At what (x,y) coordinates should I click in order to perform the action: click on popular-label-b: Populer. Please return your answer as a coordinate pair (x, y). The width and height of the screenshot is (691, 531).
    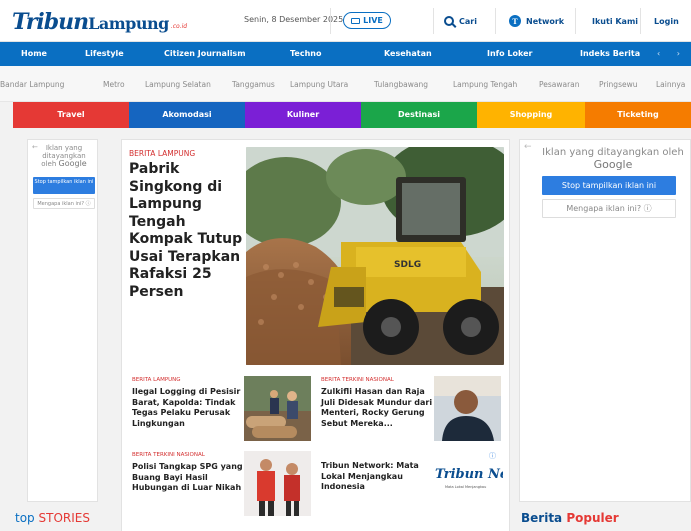
    Looking at the image, I should click on (592, 518).